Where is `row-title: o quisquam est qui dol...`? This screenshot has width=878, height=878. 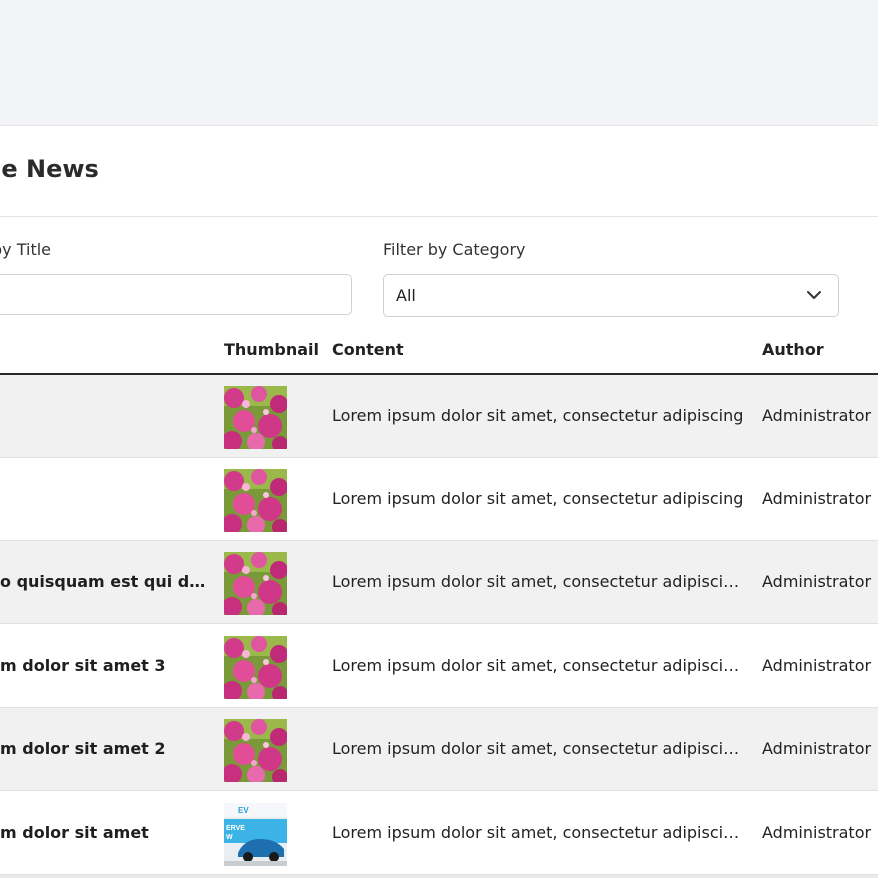
row-title: o quisquam est qui dol... is located at coordinates (105, 581).